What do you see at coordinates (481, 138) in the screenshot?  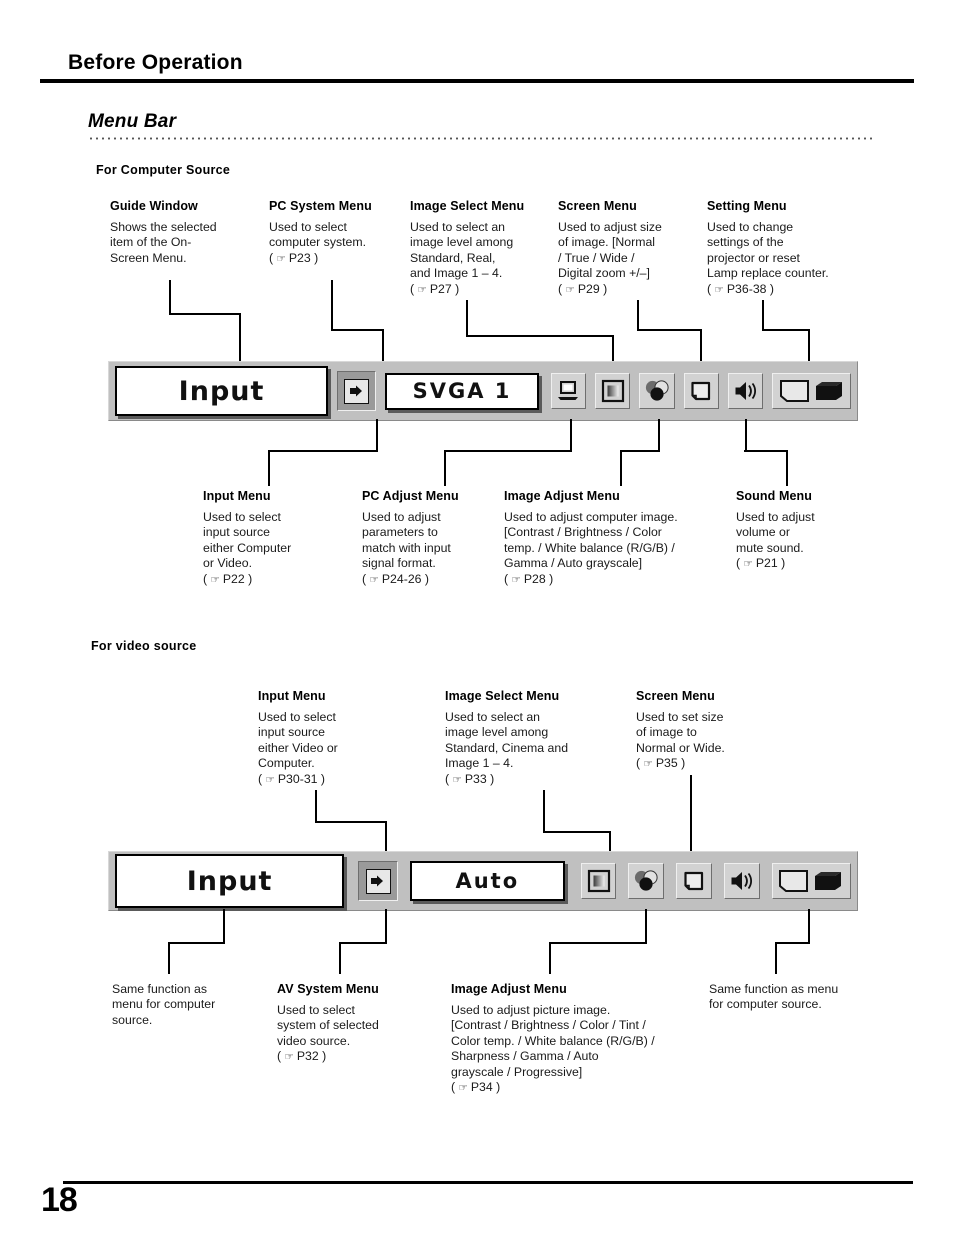 I see `section-dotted-rule` at bounding box center [481, 138].